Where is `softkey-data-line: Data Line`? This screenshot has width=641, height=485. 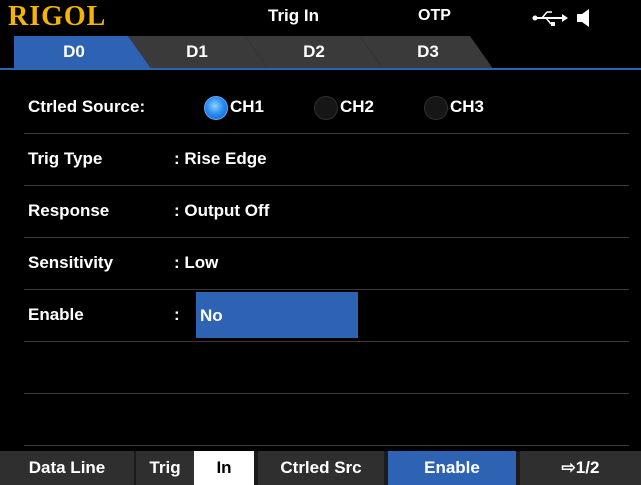
softkey-data-line: Data Line is located at coordinates (67, 468).